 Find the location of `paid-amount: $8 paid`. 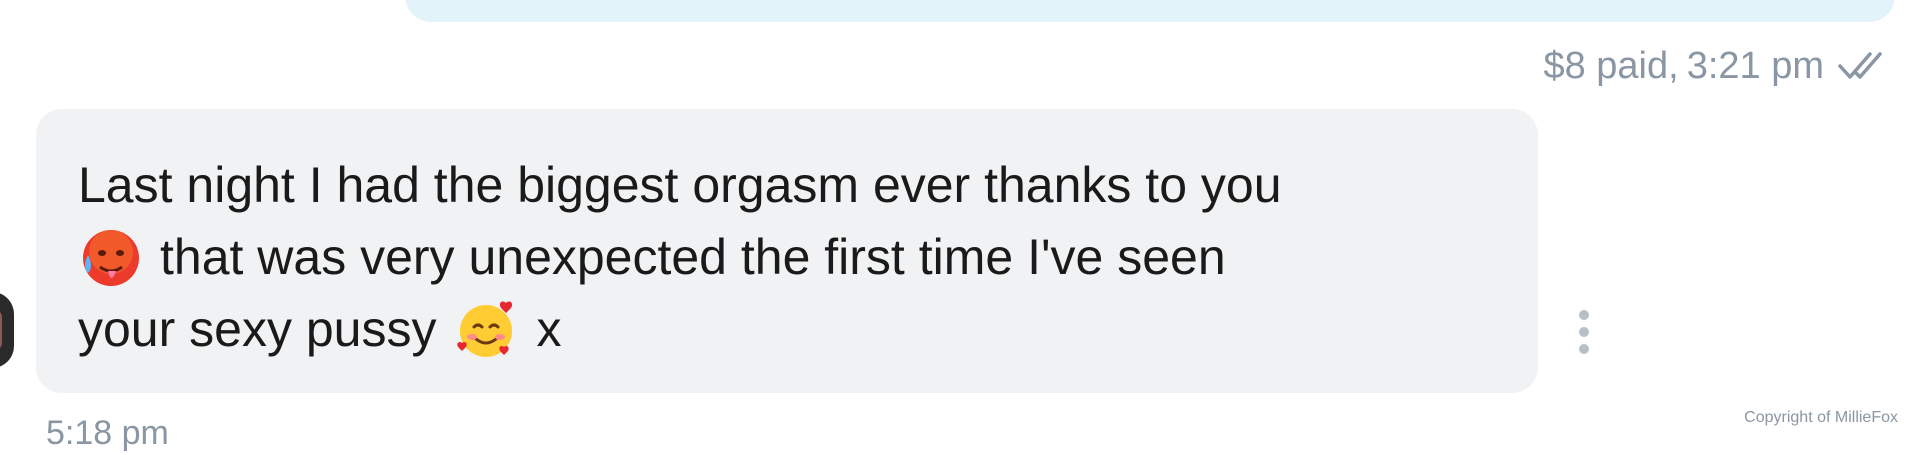

paid-amount: $8 paid is located at coordinates (1606, 65).